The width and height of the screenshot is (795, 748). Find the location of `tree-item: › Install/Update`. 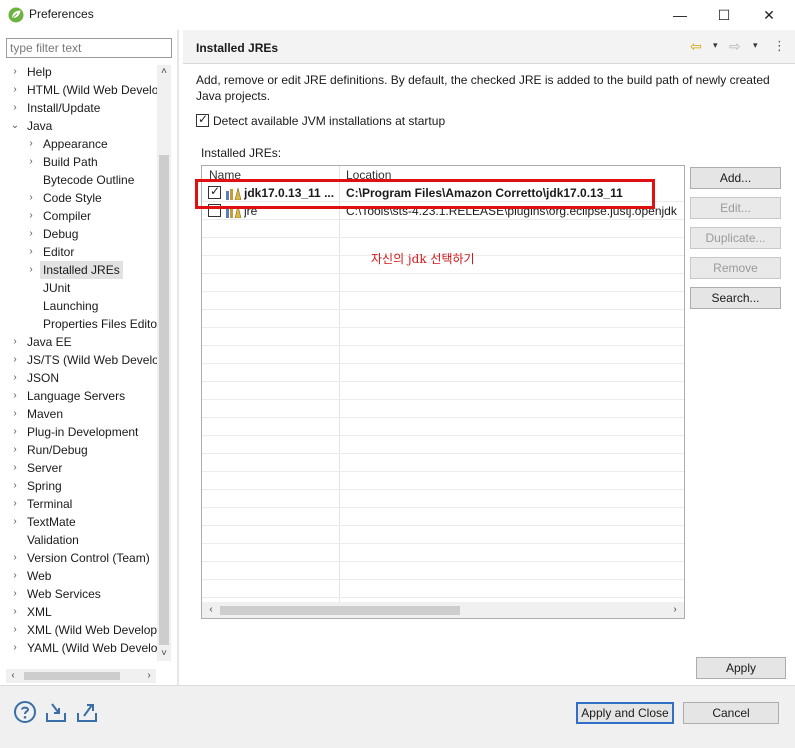

tree-item: › Install/Update is located at coordinates (85, 108).